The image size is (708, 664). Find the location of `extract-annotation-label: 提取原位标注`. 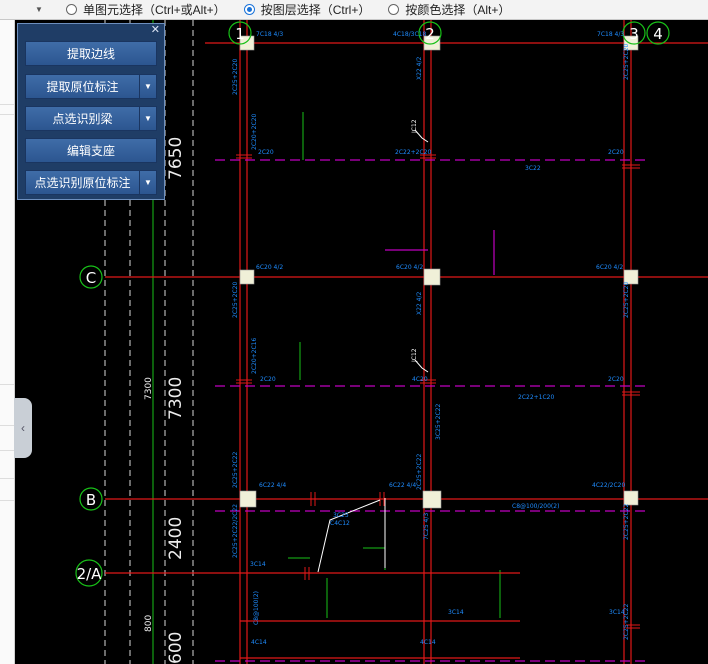

extract-annotation-label: 提取原位标注 is located at coordinates (82, 87).